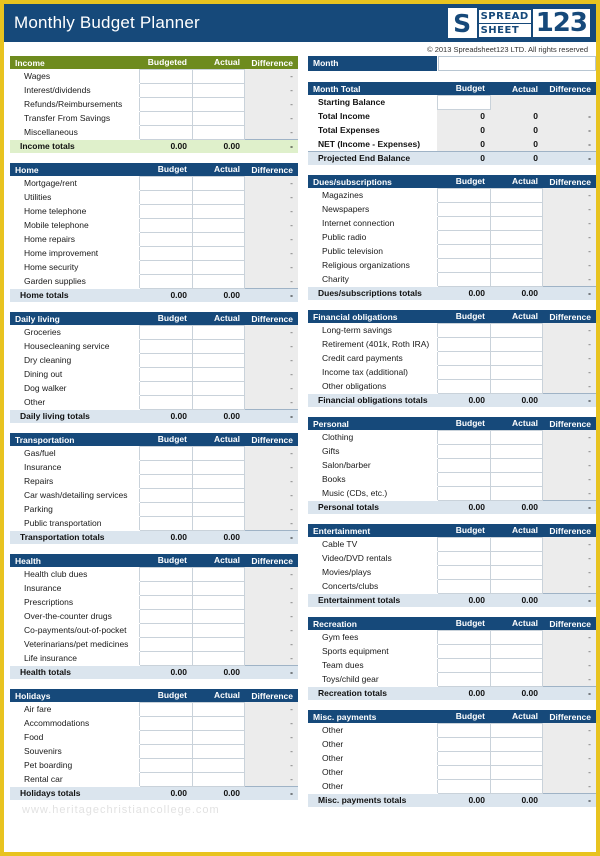 This screenshot has width=600, height=856. I want to click on month-input, so click(517, 63).